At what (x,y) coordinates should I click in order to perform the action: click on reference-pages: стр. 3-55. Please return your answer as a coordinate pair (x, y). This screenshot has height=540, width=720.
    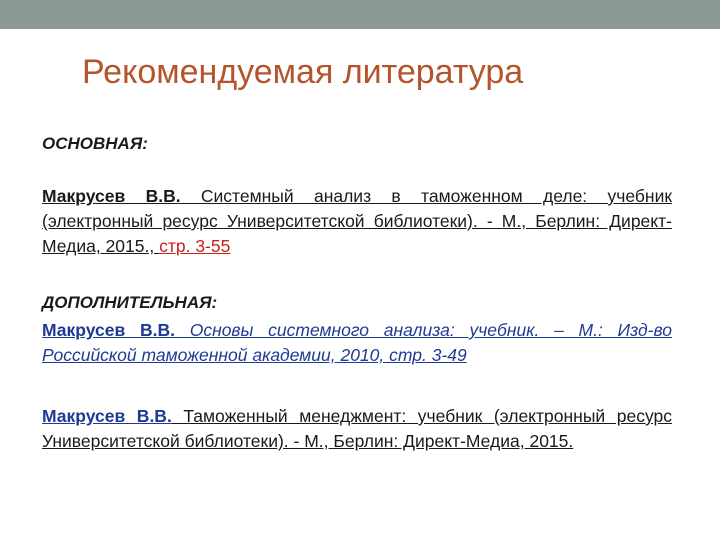
    Looking at the image, I should click on (195, 246).